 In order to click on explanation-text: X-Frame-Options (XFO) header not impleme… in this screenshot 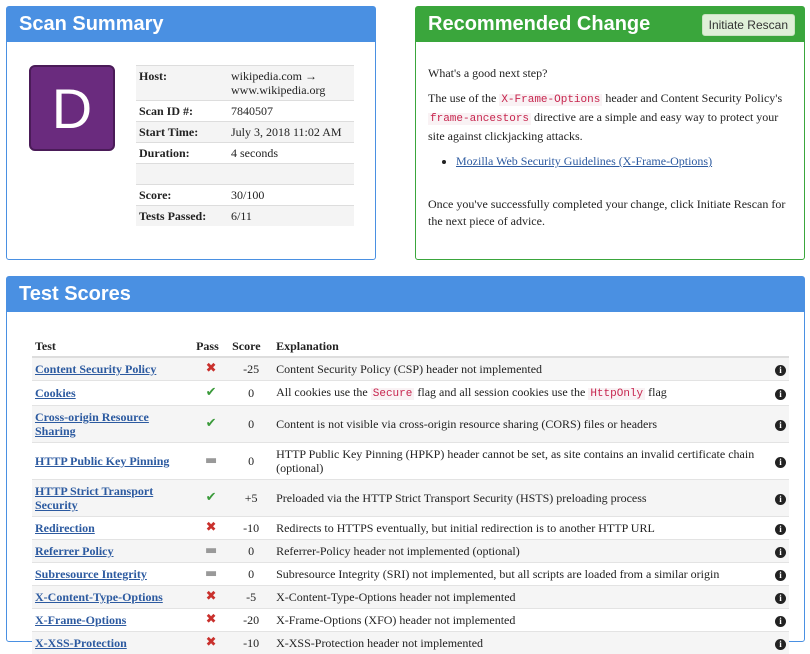, I will do `click(395, 620)`.